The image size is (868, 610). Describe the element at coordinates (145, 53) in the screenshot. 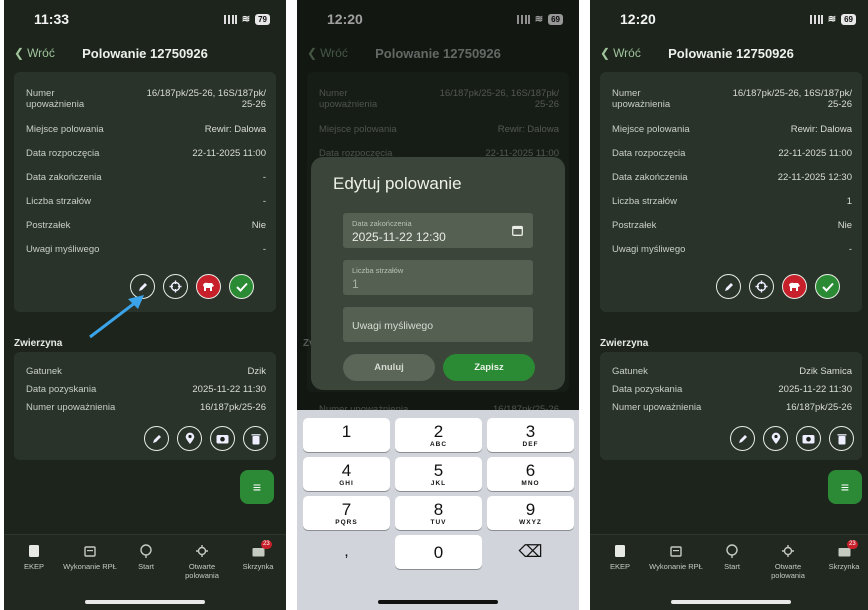

I see `nav-bar: ❮ Wróć Polowanie 12750926` at that location.